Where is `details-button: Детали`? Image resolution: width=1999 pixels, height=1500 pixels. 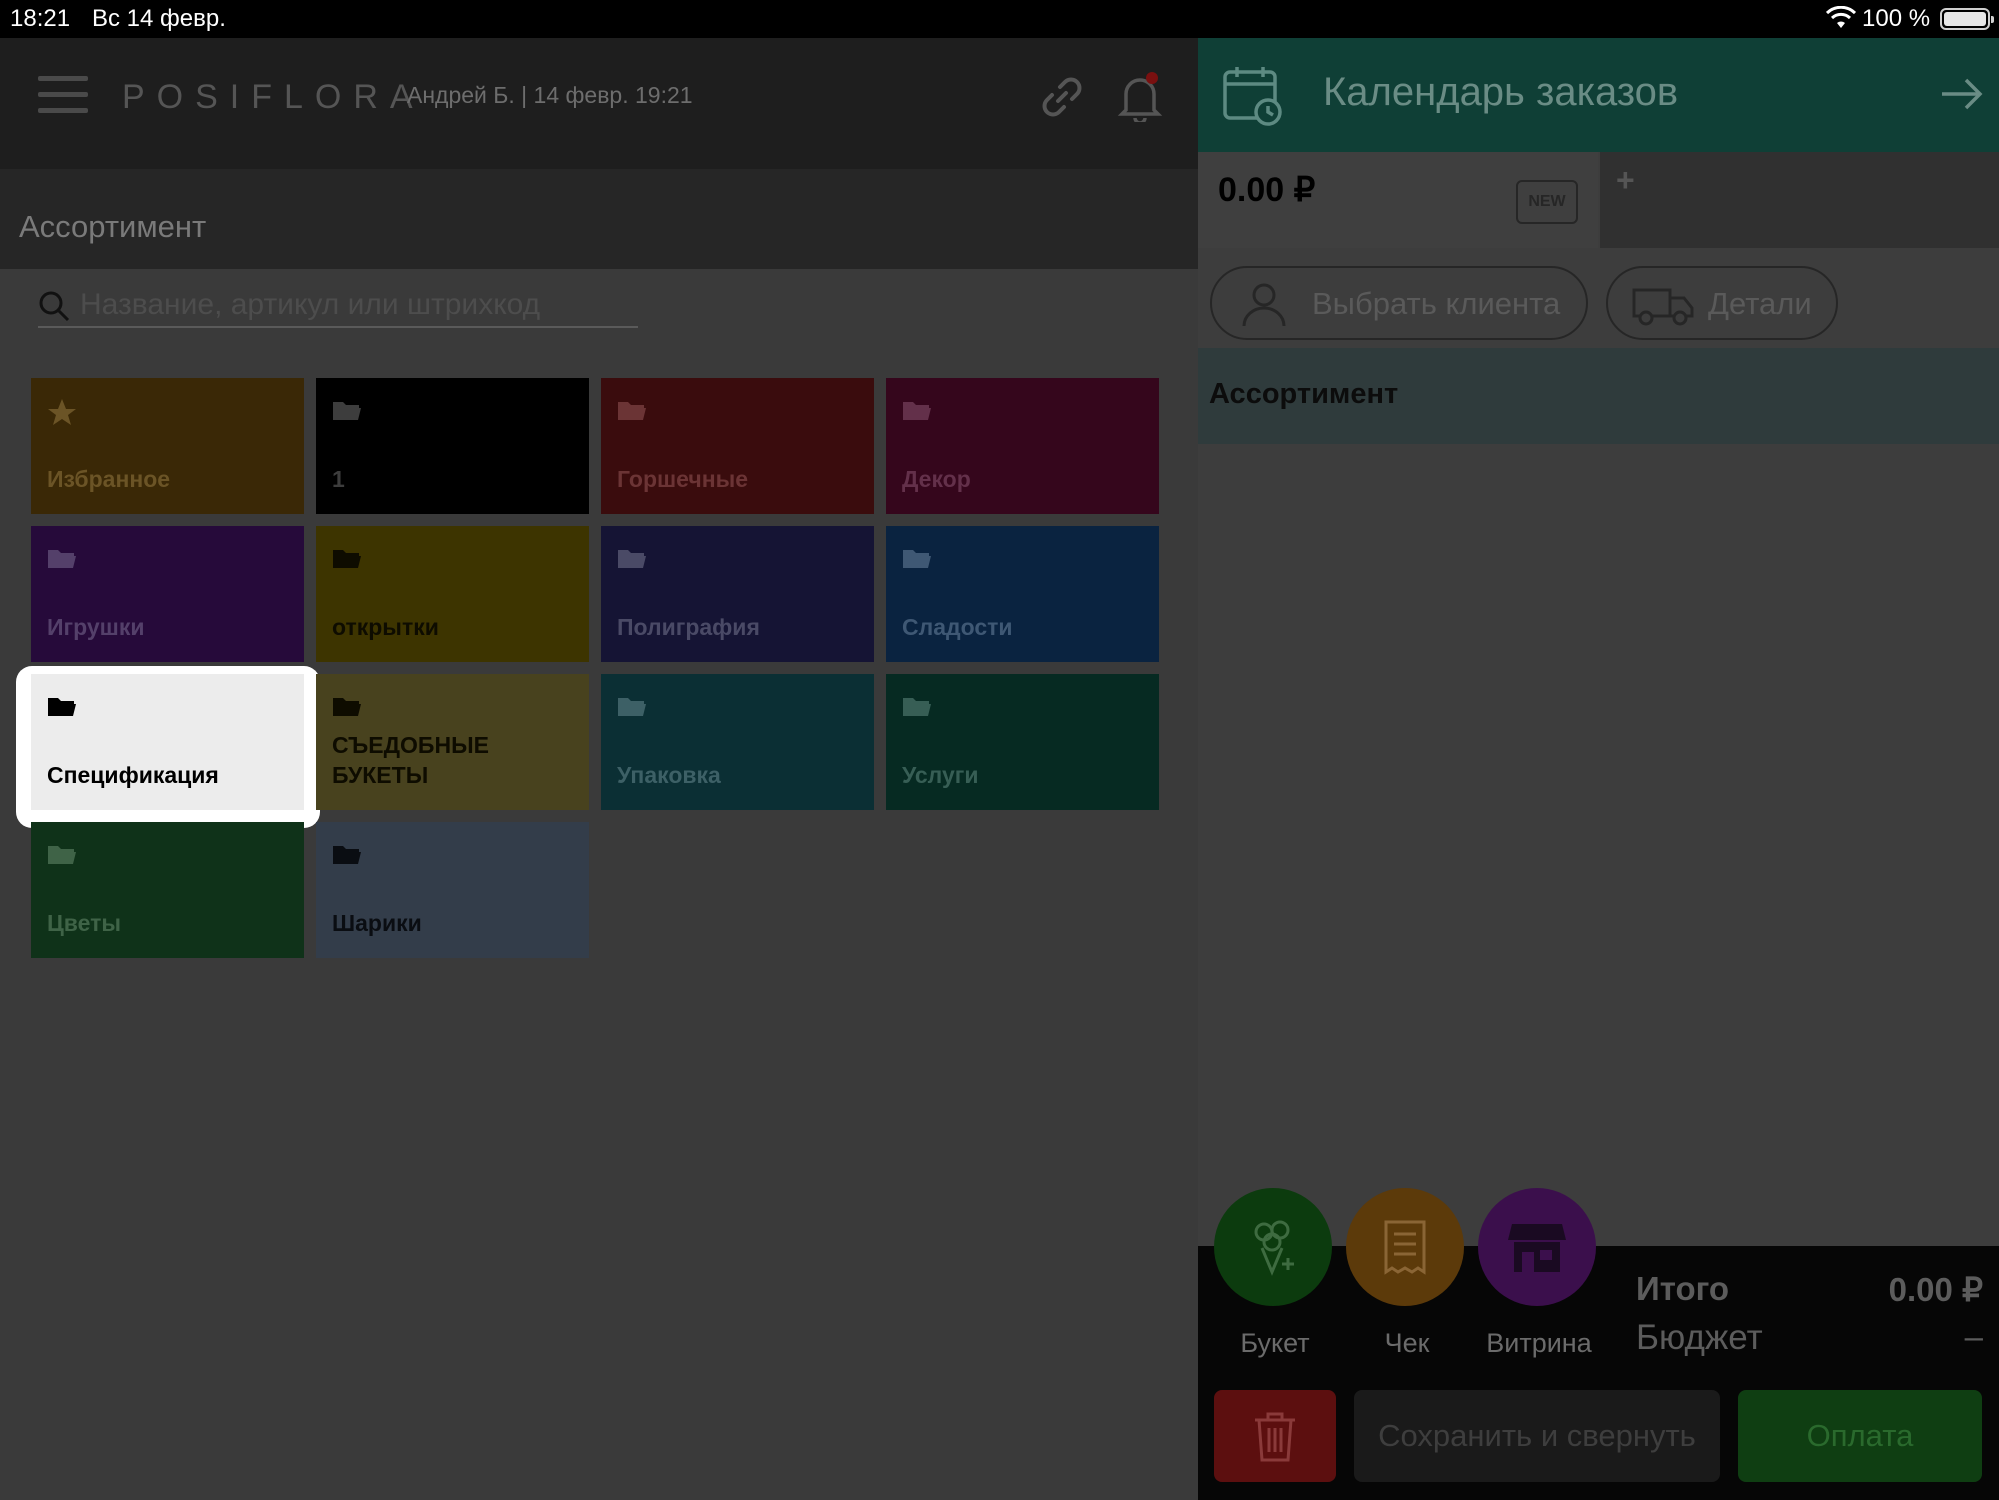
details-button: Детали is located at coordinates (1722, 303).